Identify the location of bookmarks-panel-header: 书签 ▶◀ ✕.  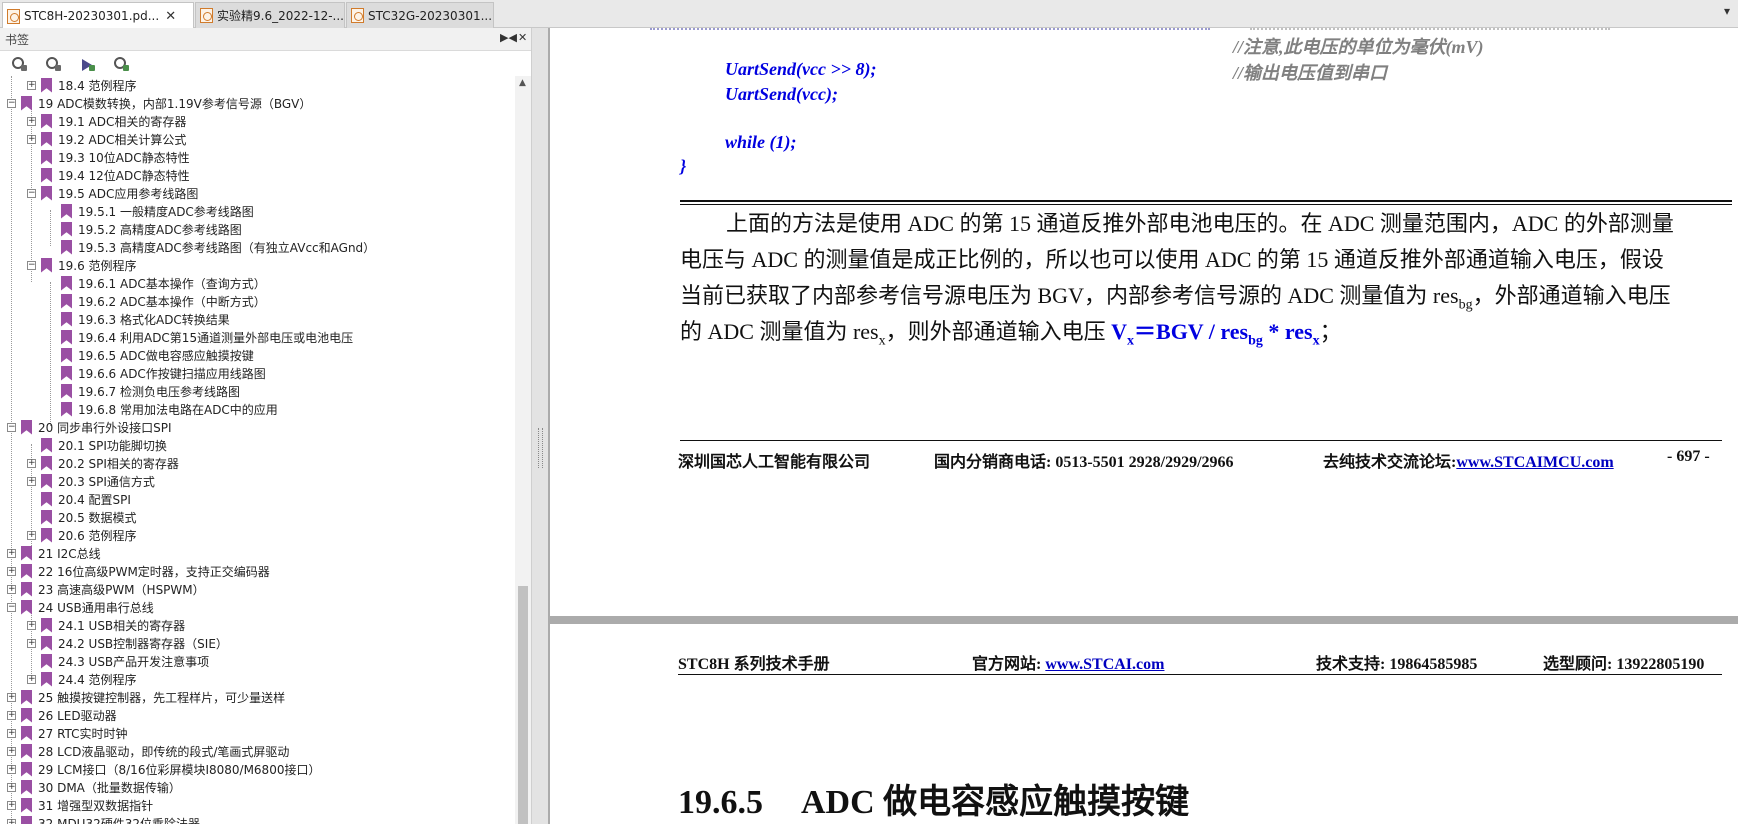
(265, 39).